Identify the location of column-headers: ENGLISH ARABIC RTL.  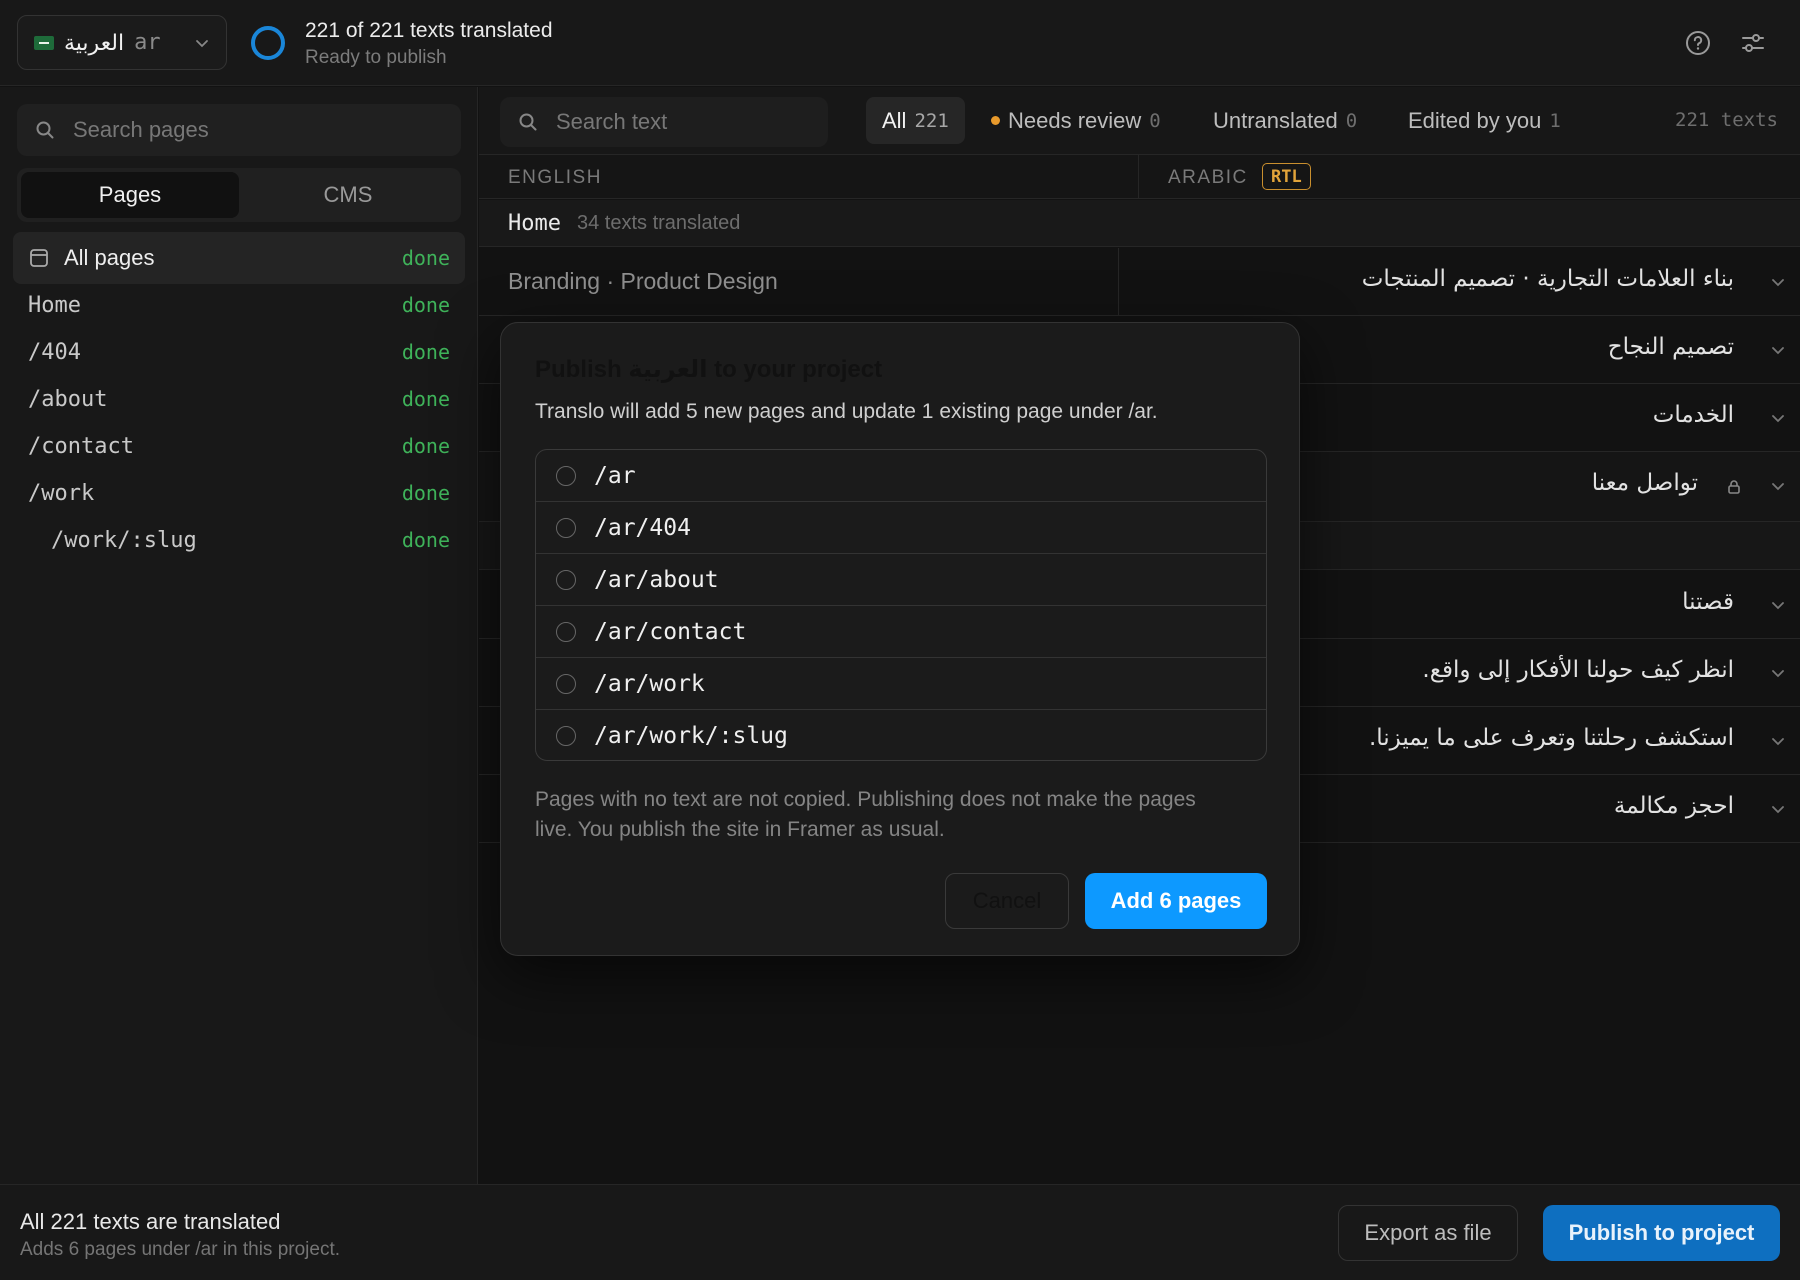
(1139, 177).